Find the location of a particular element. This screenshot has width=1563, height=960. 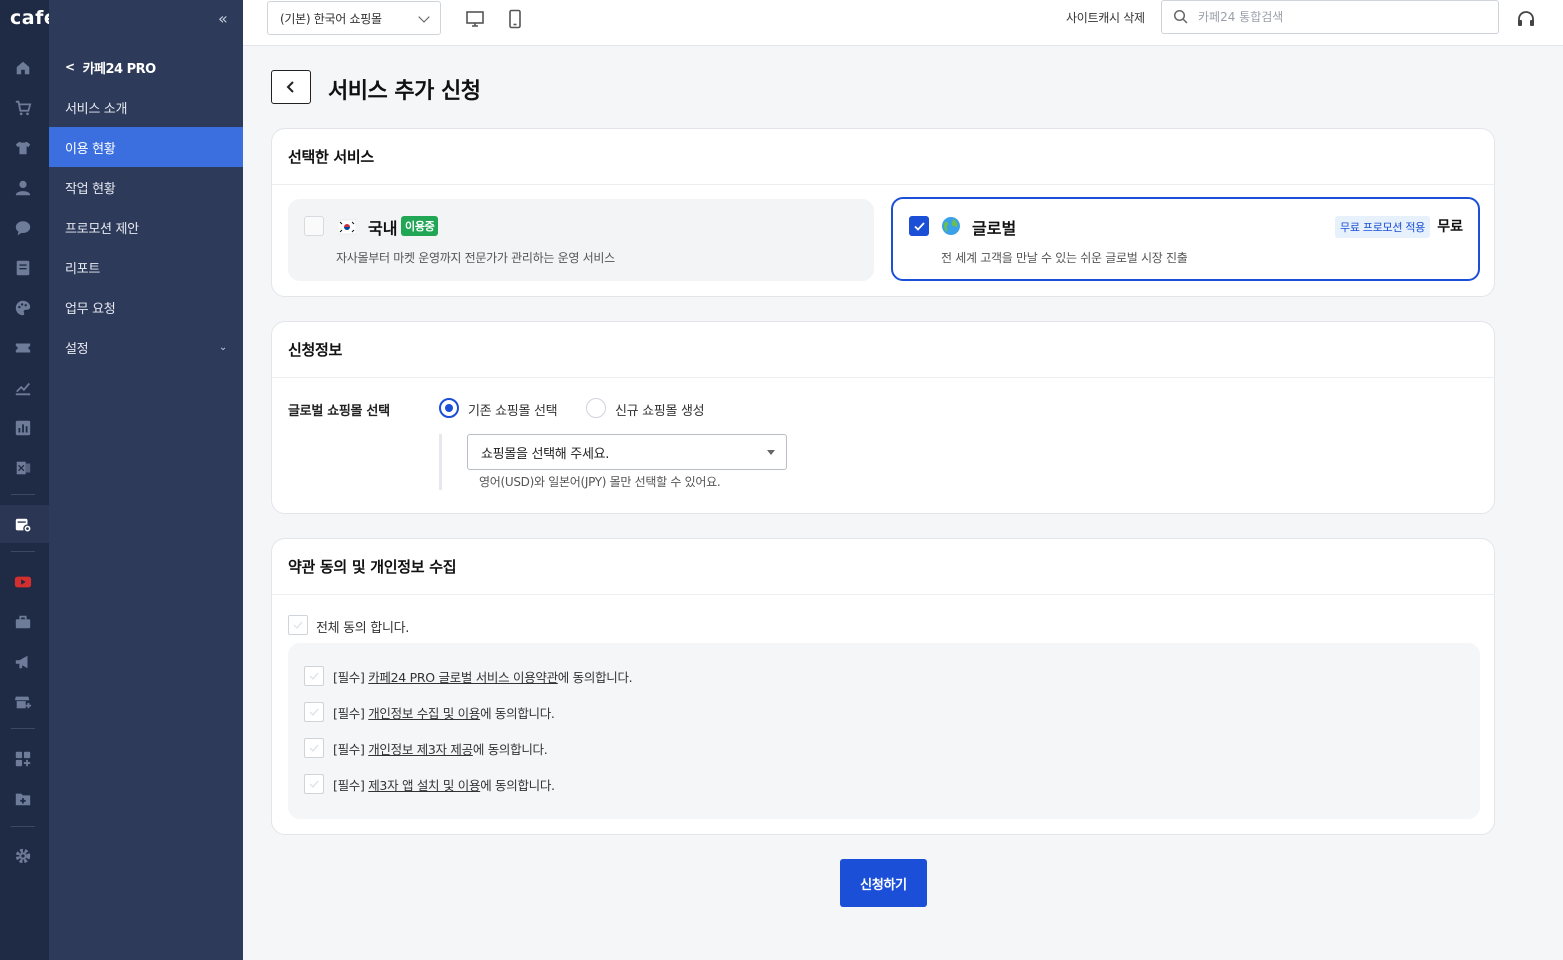

global-service-price: 무료 is located at coordinates (1450, 227).